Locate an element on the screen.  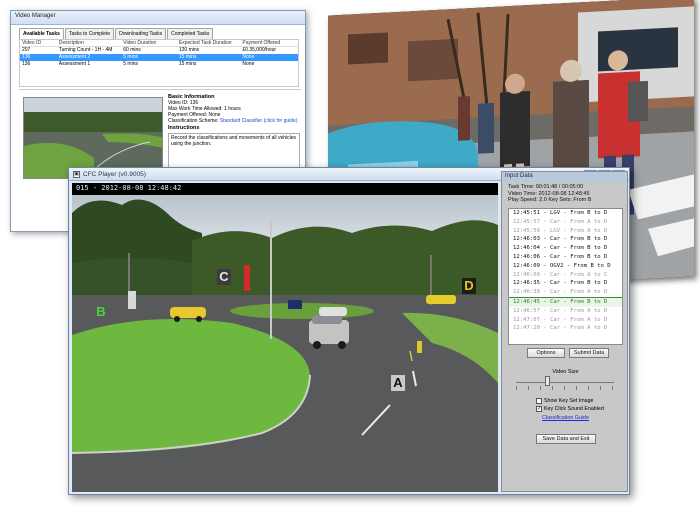
video-size-slider-track is located at coordinates (565, 382).